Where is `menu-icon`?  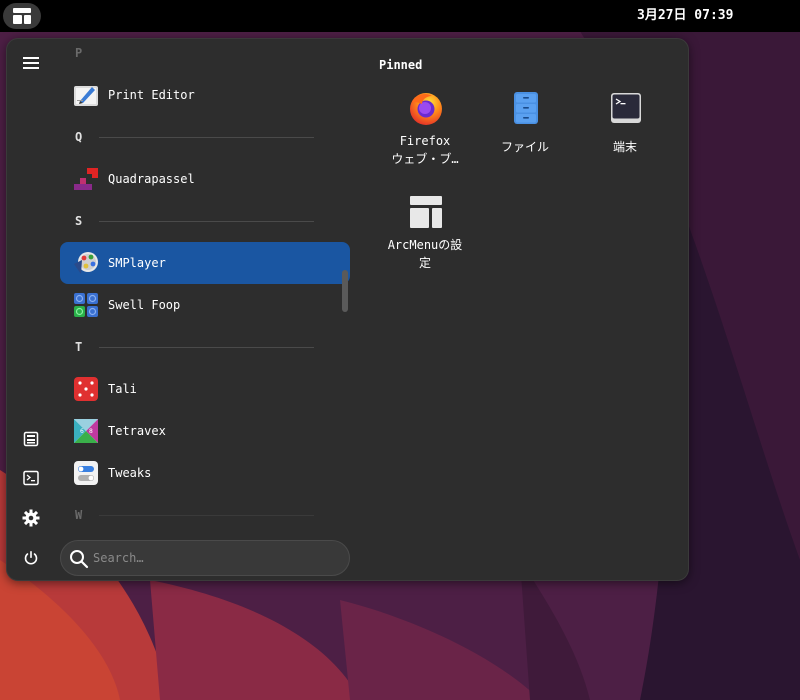 menu-icon is located at coordinates (31, 63).